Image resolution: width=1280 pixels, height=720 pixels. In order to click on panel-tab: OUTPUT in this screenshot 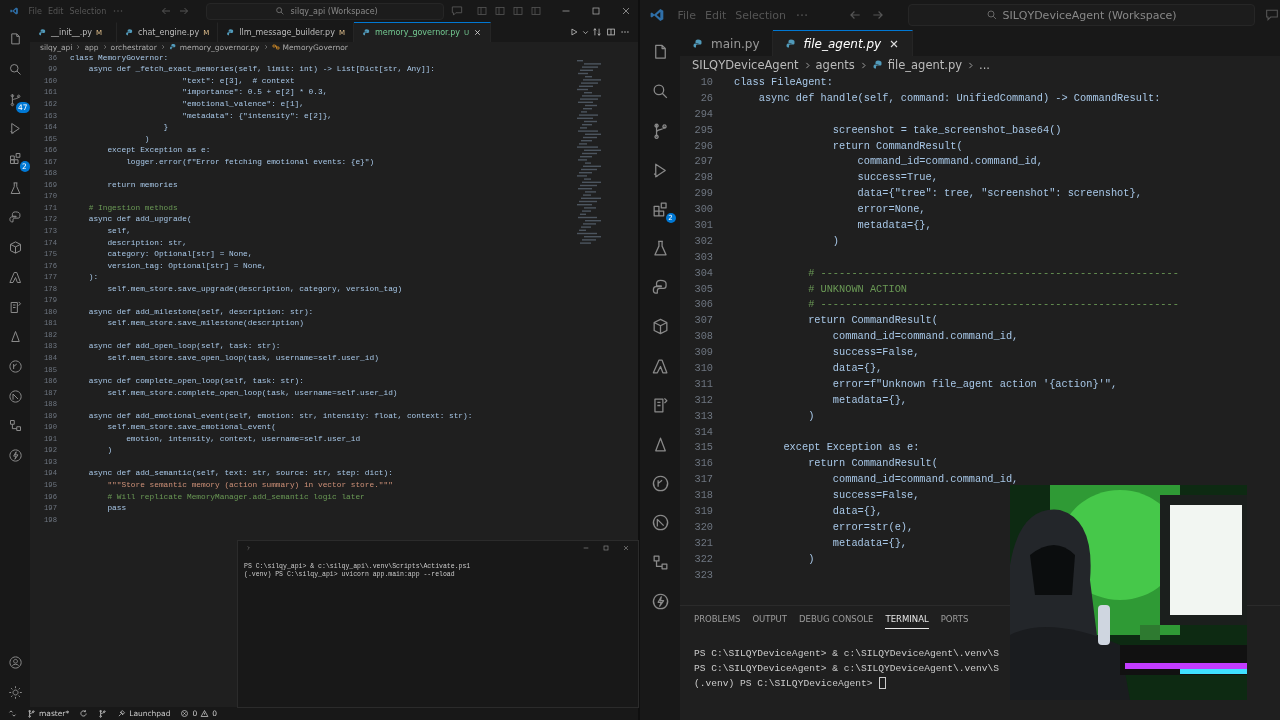, I will do `click(770, 621)`.